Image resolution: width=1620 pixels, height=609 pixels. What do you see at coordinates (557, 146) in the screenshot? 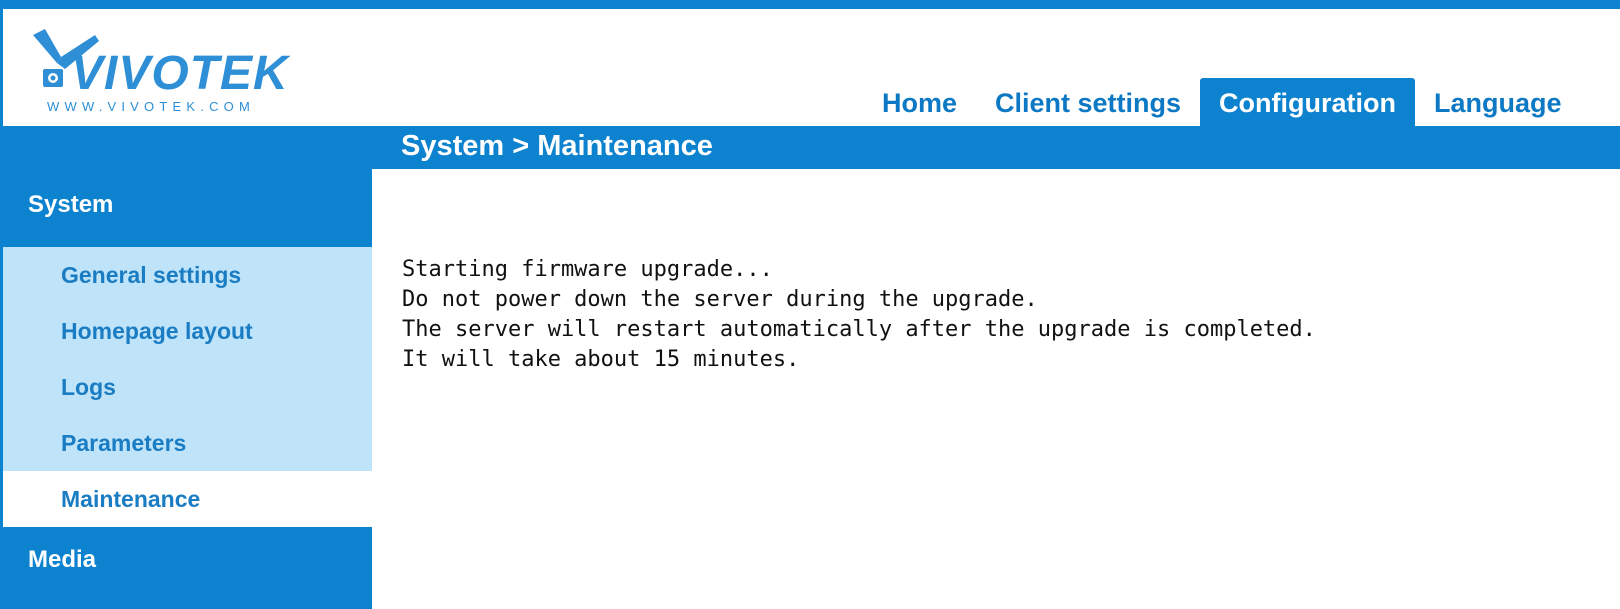
I see `breadcrumb: System > Maintenance` at bounding box center [557, 146].